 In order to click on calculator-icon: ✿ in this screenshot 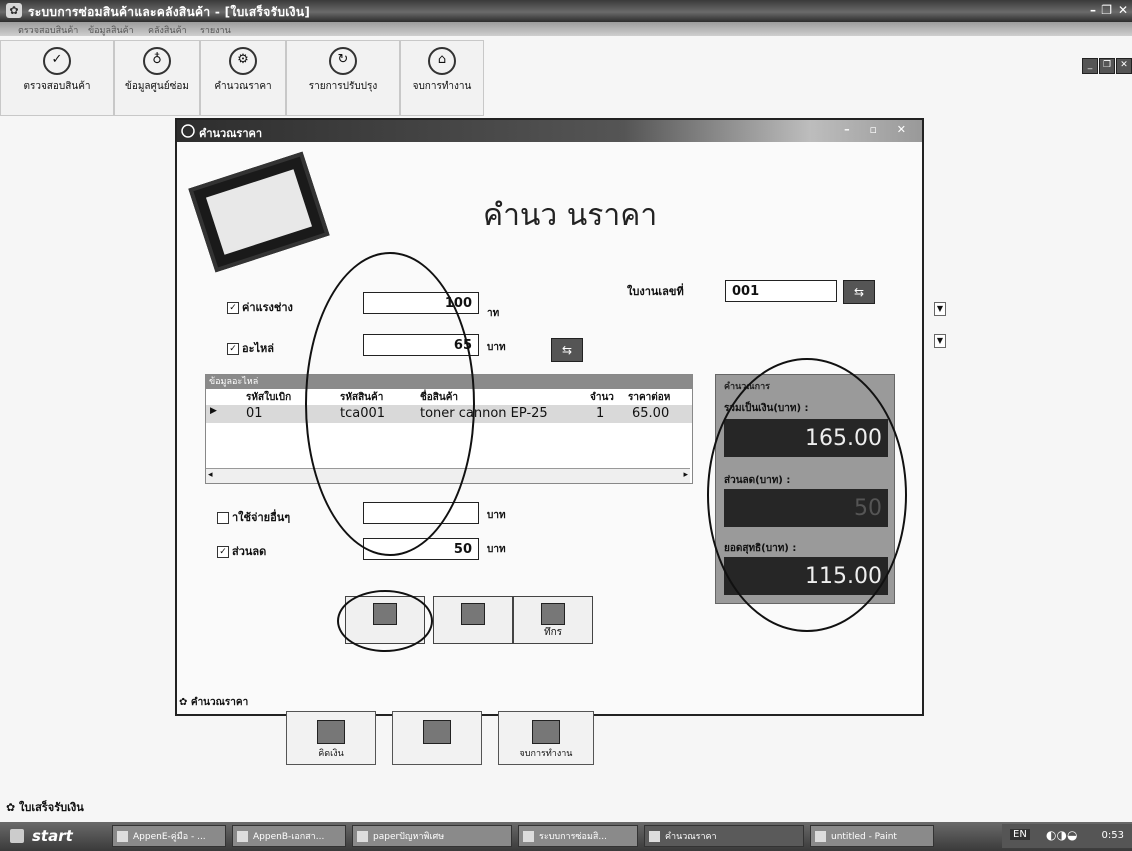, I will do `click(185, 702)`.